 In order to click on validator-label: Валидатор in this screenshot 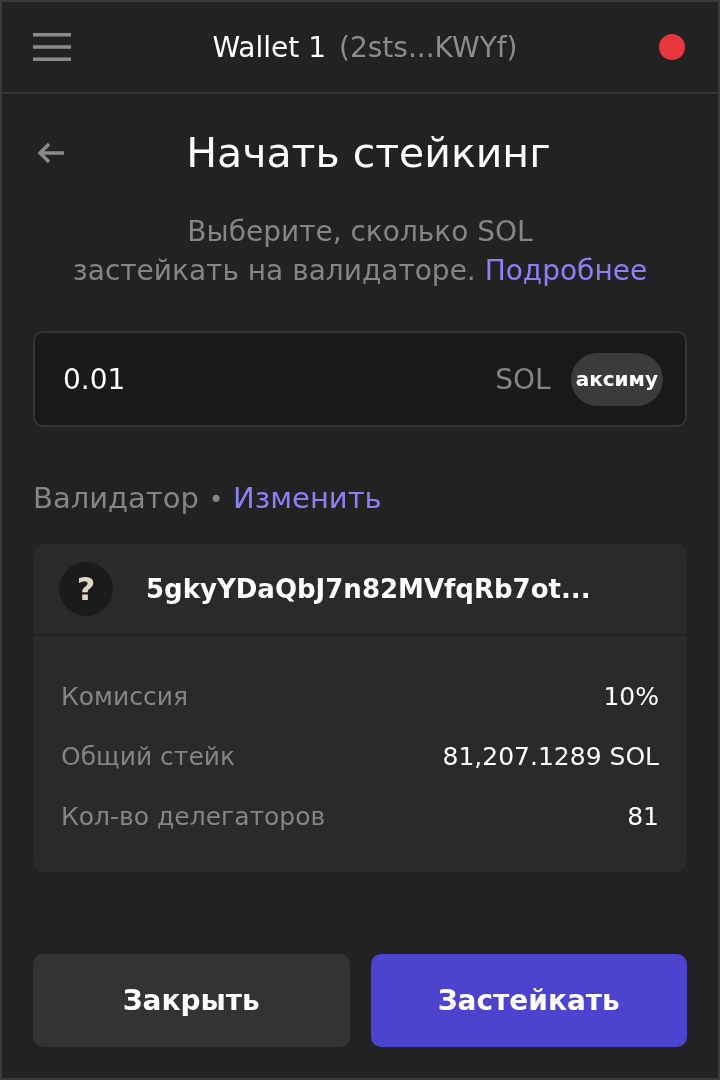, I will do `click(116, 498)`.